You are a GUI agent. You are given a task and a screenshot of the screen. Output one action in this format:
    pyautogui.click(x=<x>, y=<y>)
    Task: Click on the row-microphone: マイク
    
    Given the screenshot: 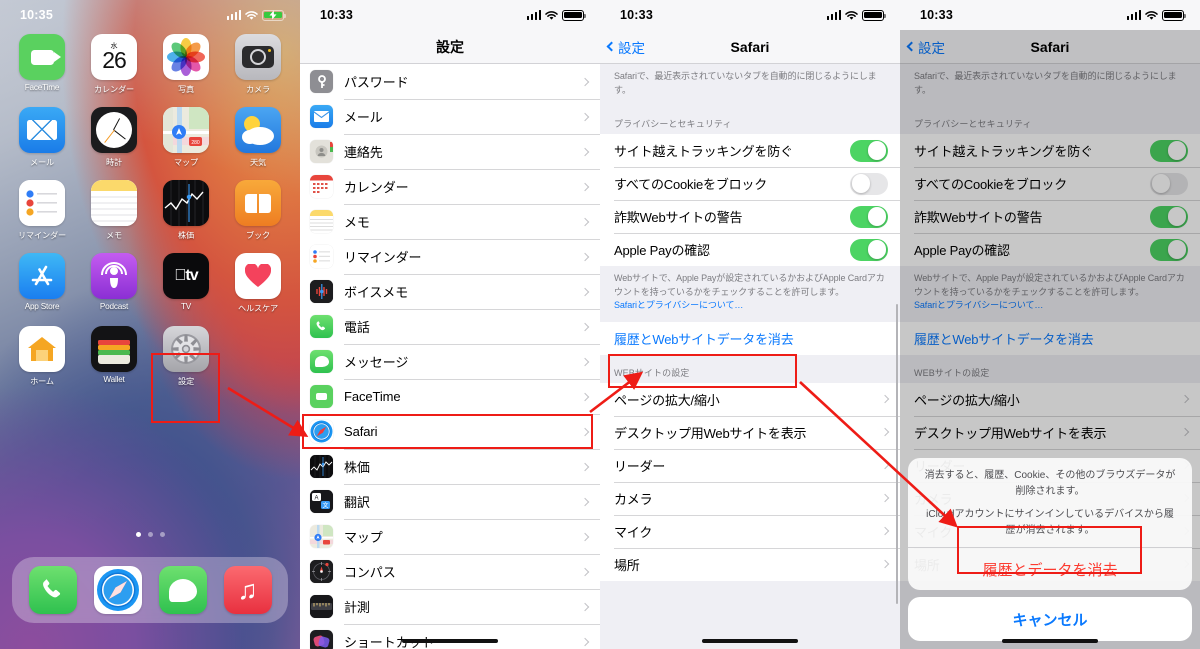 What is the action you would take?
    pyautogui.click(x=750, y=531)
    